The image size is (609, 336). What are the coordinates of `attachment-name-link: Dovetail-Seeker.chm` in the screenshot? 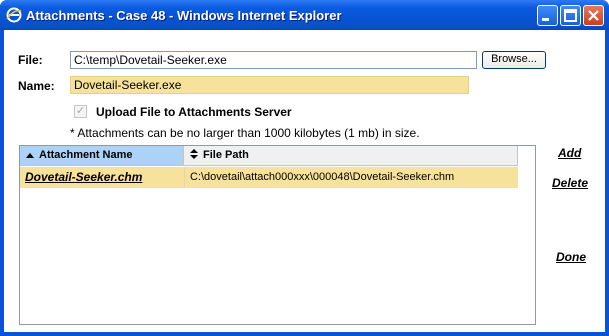 It's located at (83, 177).